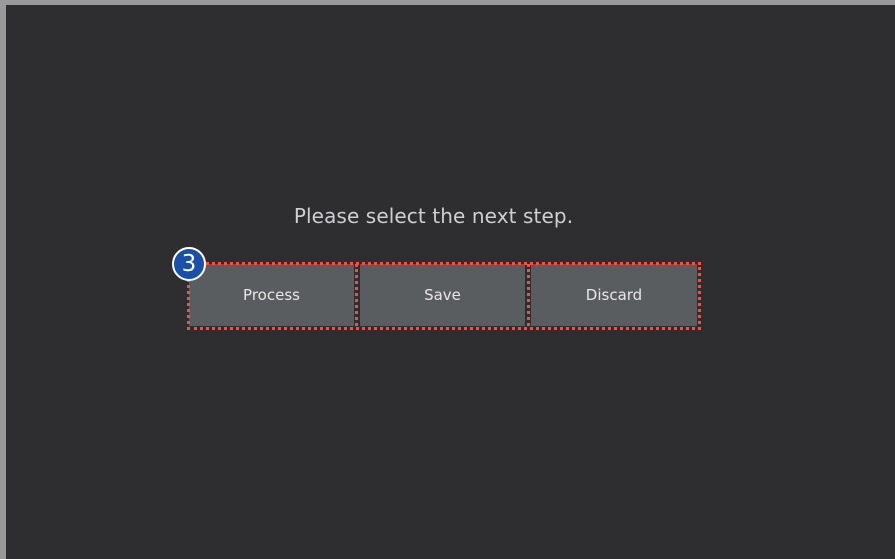  I want to click on save-button: Save, so click(442, 295).